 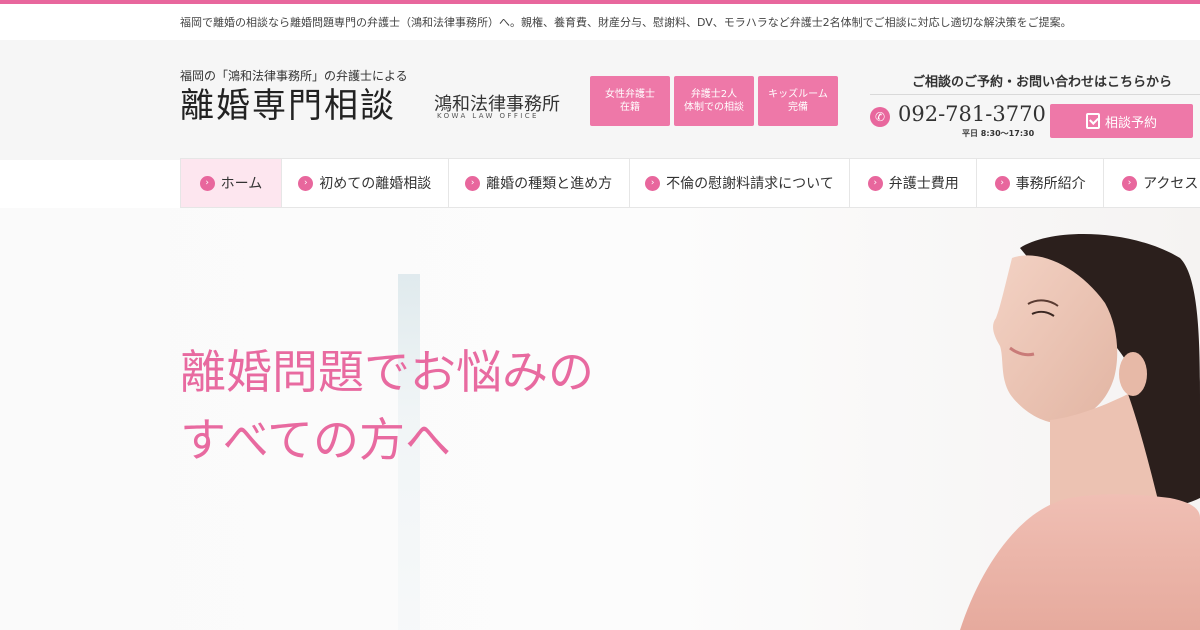 What do you see at coordinates (1130, 123) in the screenshot?
I see `reserve-button-label: 相談予約` at bounding box center [1130, 123].